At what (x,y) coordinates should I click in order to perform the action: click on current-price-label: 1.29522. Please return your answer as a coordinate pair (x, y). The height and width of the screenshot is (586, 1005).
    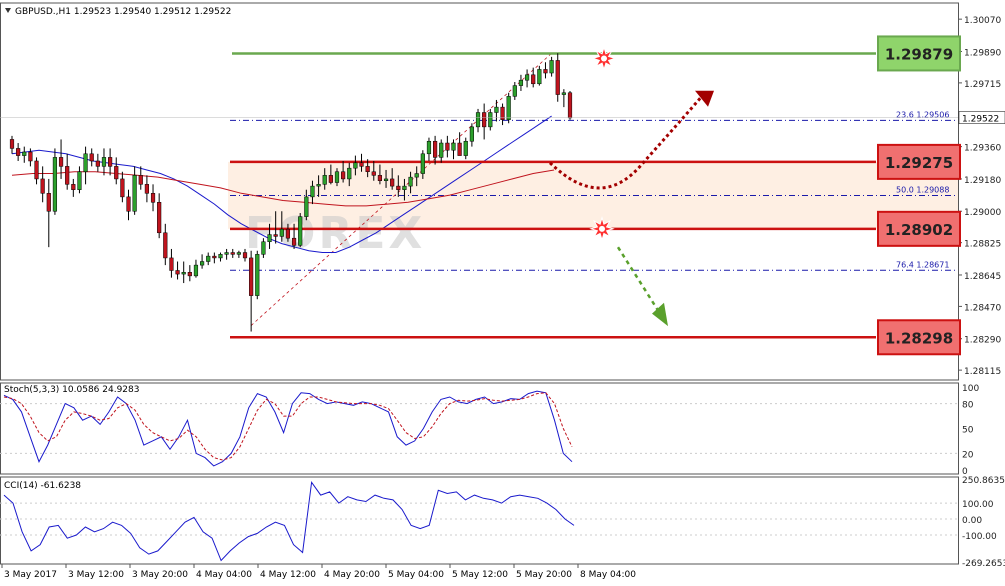
    Looking at the image, I should click on (980, 120).